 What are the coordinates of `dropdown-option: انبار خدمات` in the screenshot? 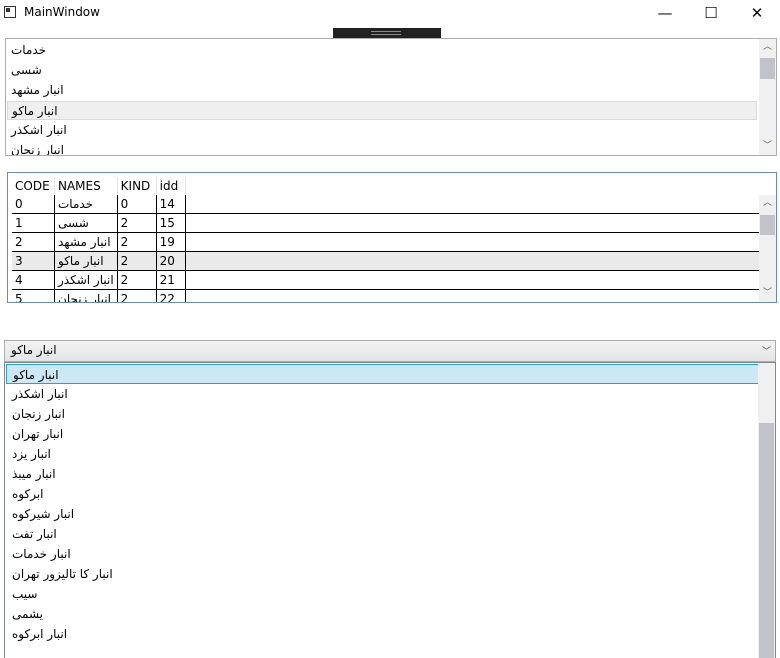 It's located at (383, 554).